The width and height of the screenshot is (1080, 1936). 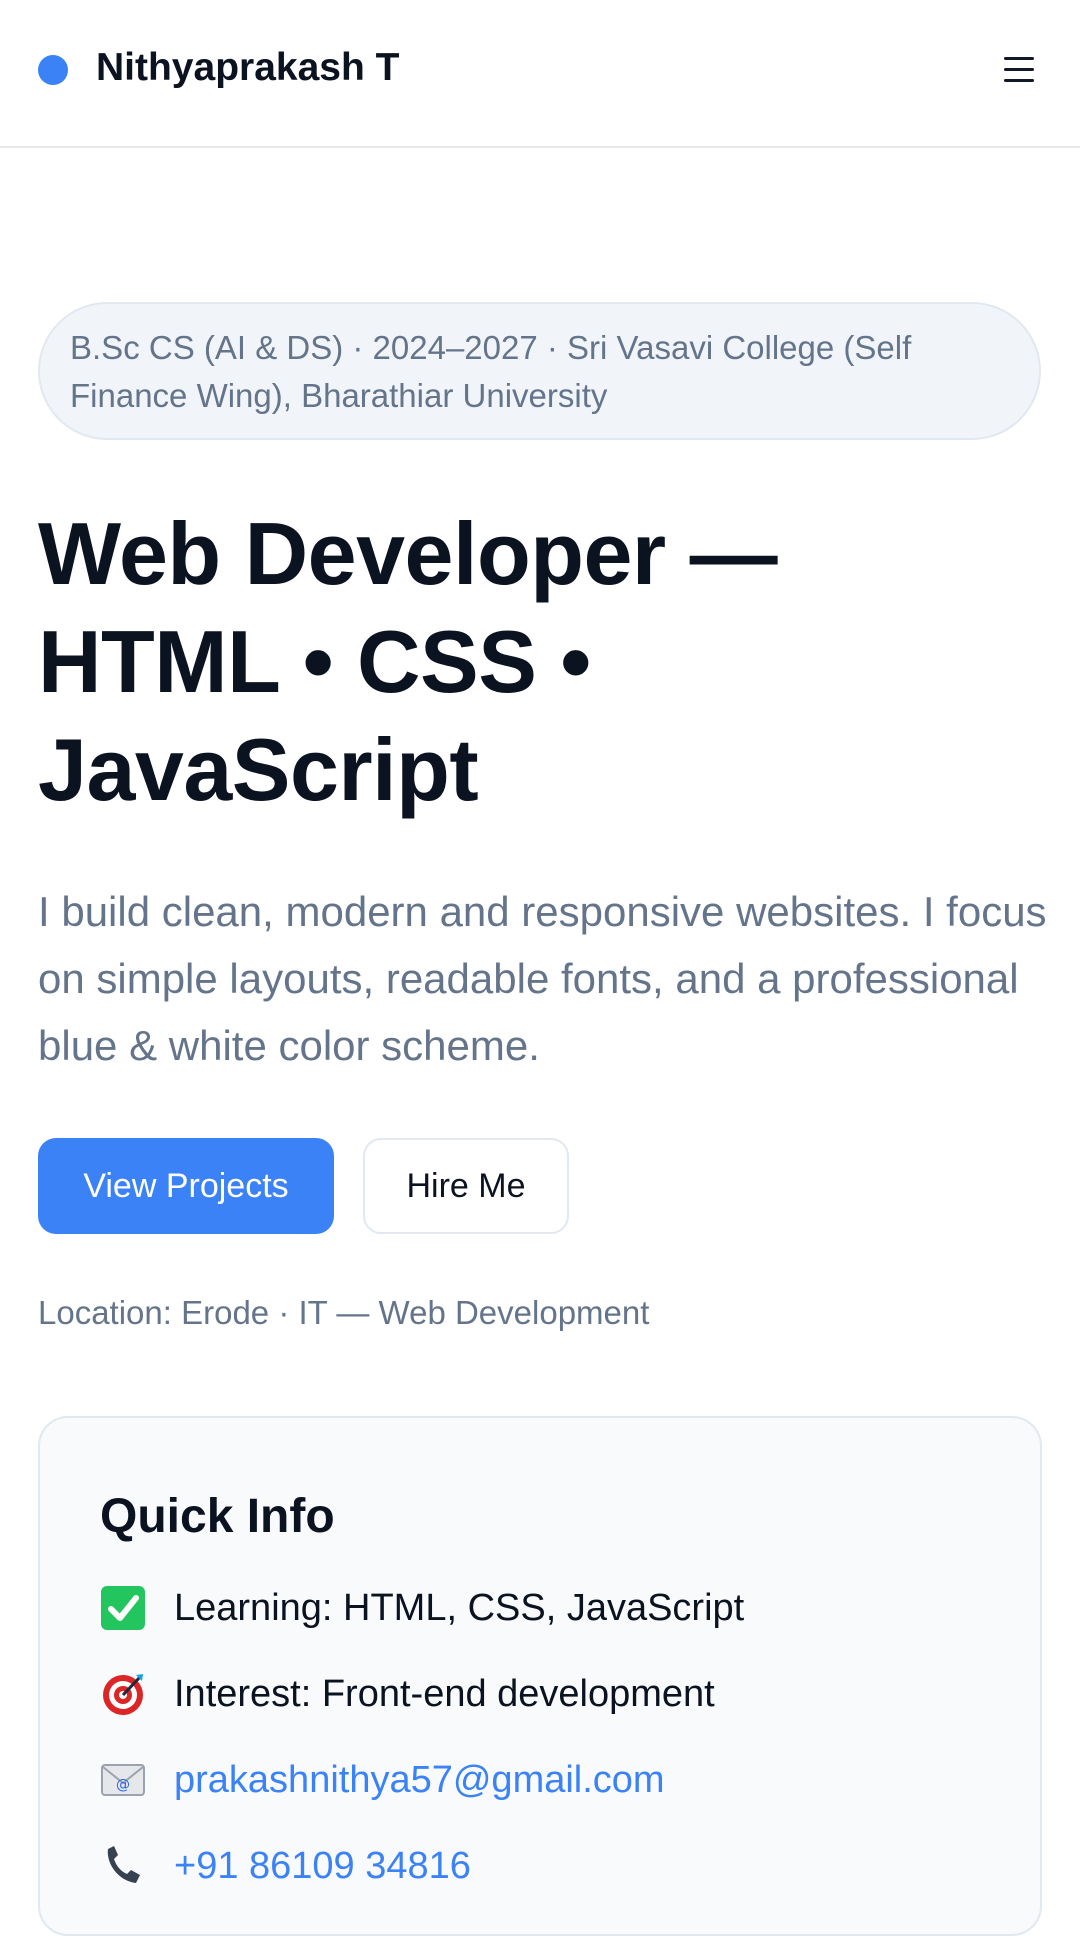 What do you see at coordinates (217, 1516) in the screenshot?
I see `quick-info-title: Quick Info` at bounding box center [217, 1516].